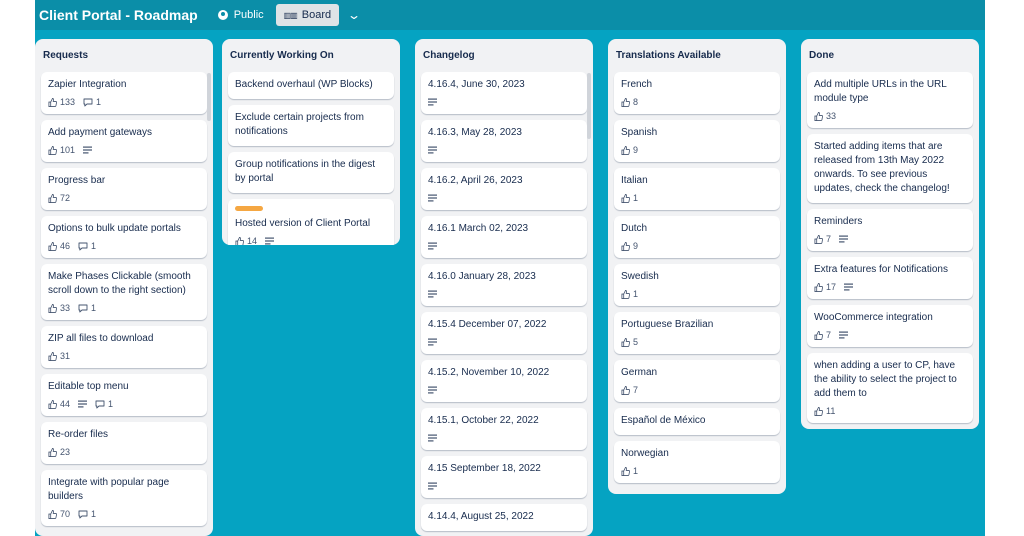 The height and width of the screenshot is (536, 1024). What do you see at coordinates (890, 278) in the screenshot?
I see `card: Extra features for Notifications 17` at bounding box center [890, 278].